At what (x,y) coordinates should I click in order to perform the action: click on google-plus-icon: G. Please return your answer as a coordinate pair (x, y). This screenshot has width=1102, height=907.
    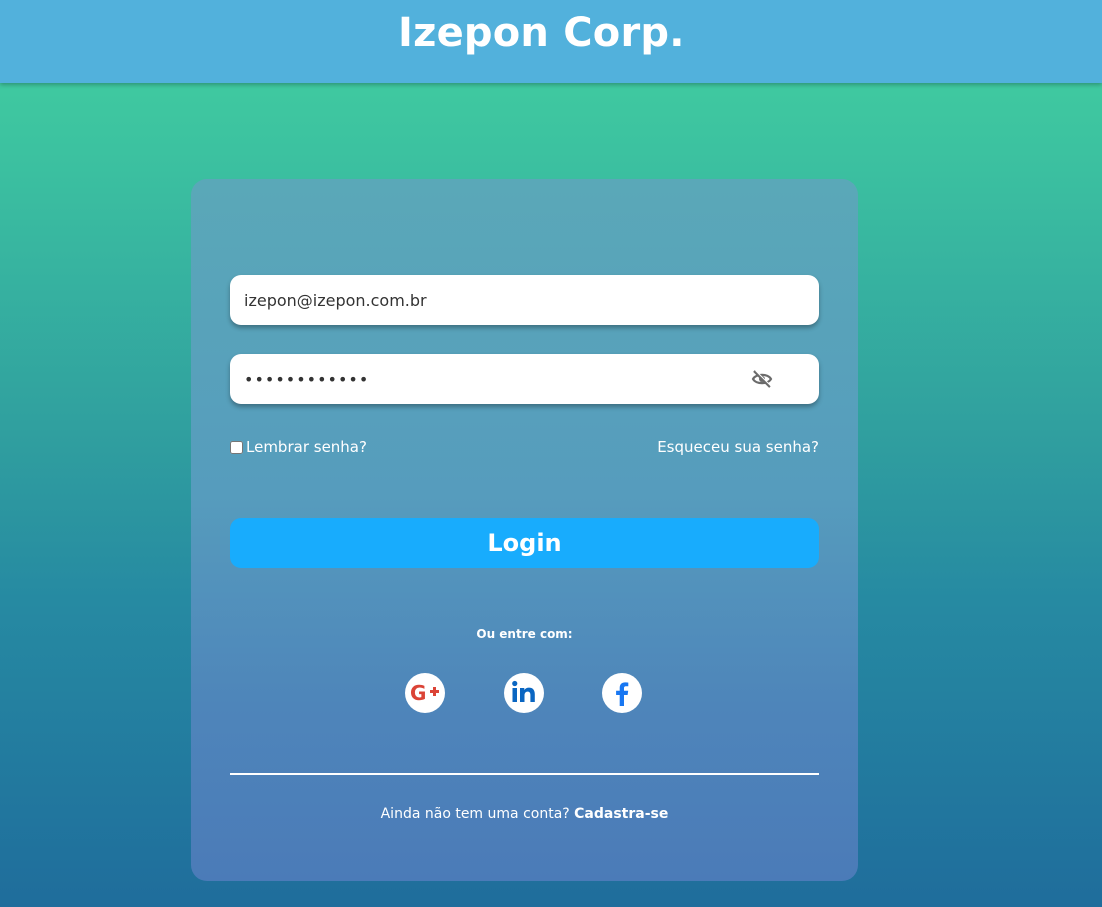
    Looking at the image, I should click on (425, 693).